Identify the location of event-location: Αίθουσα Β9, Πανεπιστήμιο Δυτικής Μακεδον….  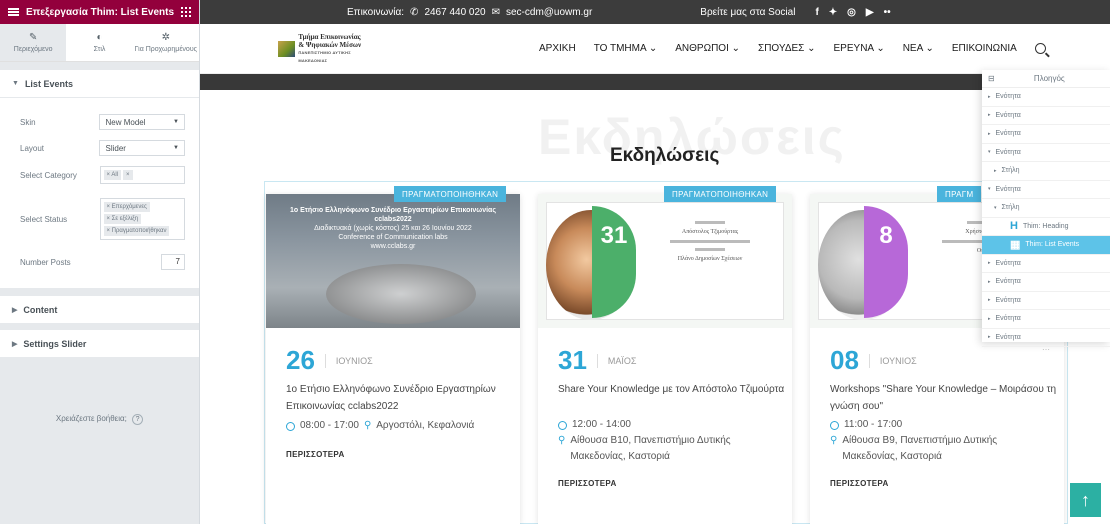
(920, 448).